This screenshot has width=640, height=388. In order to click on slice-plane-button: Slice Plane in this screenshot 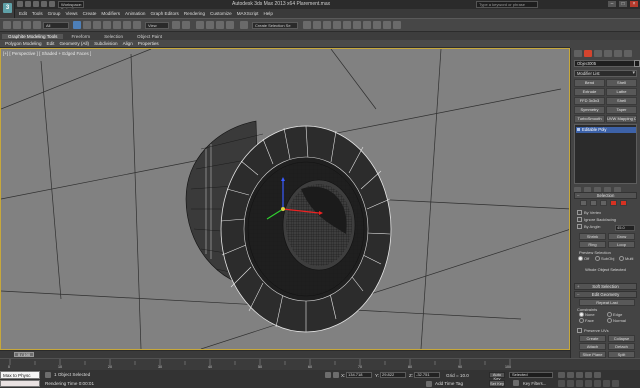, I will do `click(592, 354)`.